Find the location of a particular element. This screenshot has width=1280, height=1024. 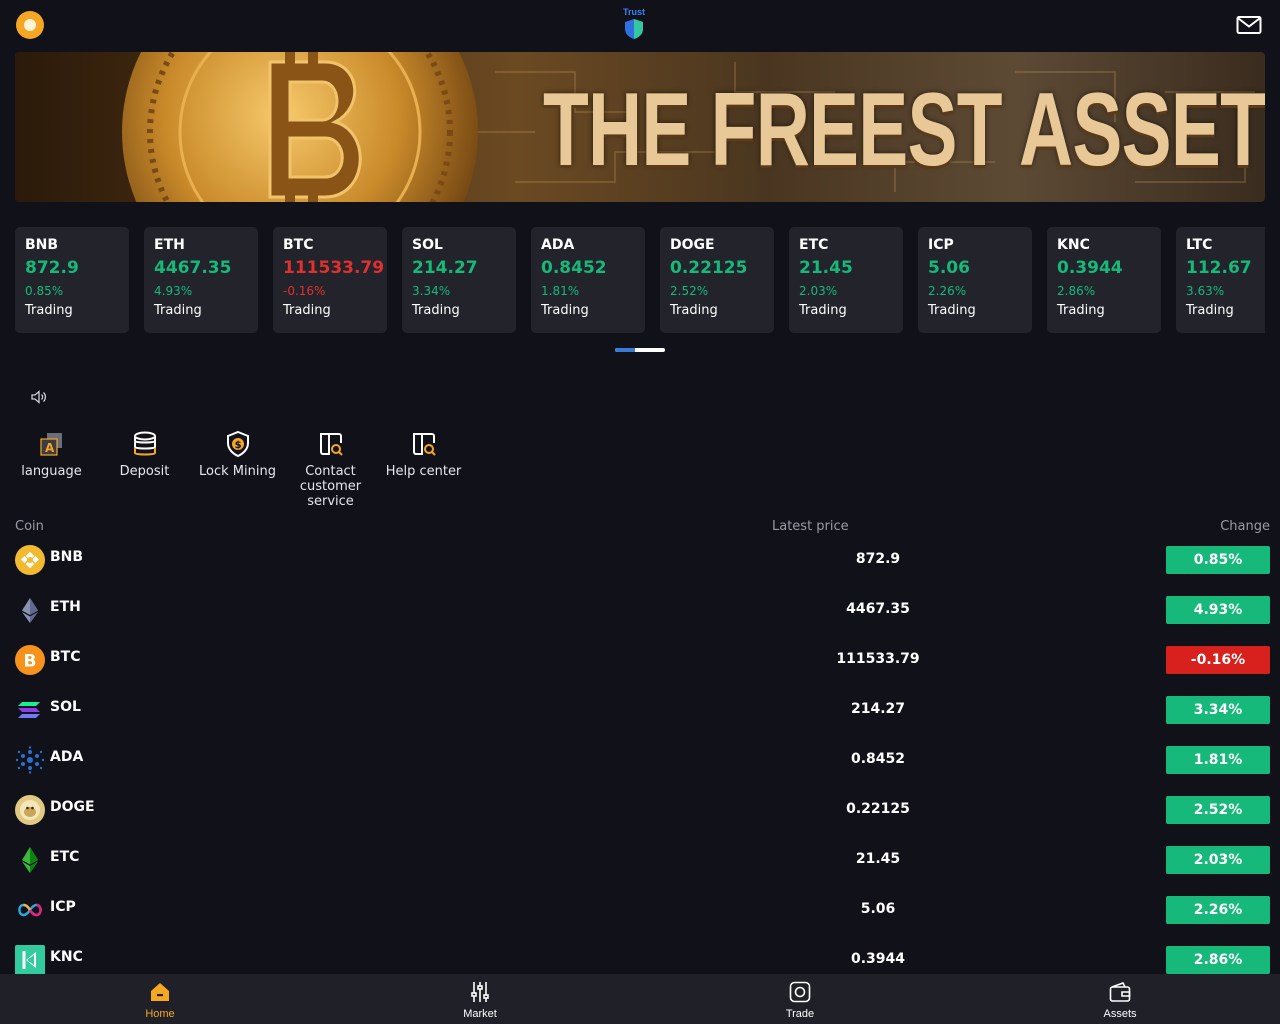

change-badge: 0.85% is located at coordinates (1218, 560).